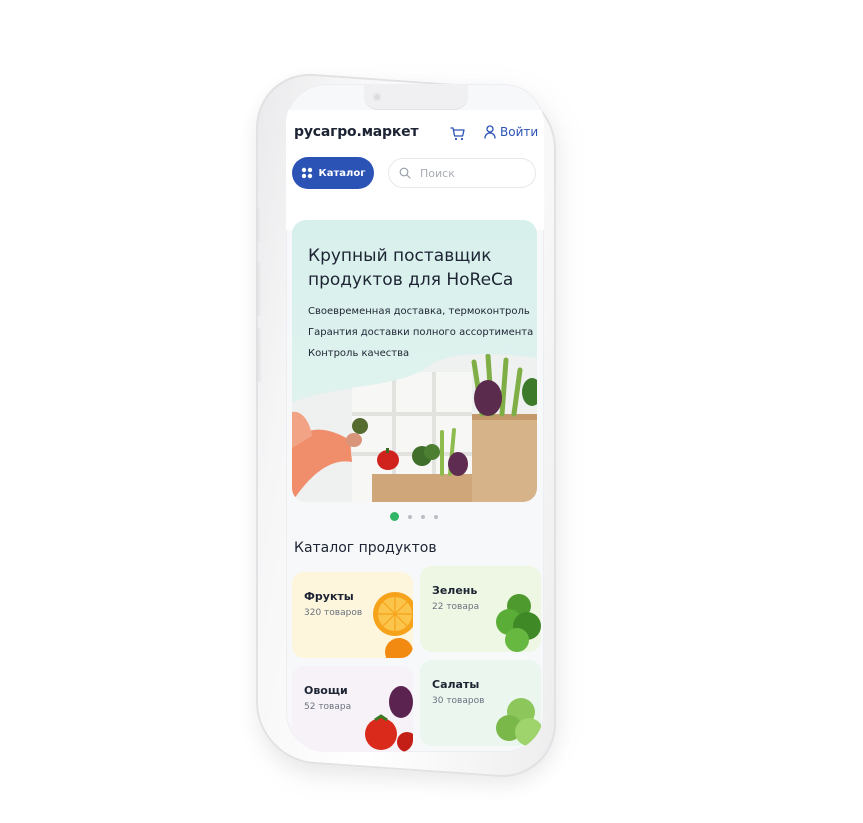  What do you see at coordinates (518, 722) in the screenshot?
I see `salads-image` at bounding box center [518, 722].